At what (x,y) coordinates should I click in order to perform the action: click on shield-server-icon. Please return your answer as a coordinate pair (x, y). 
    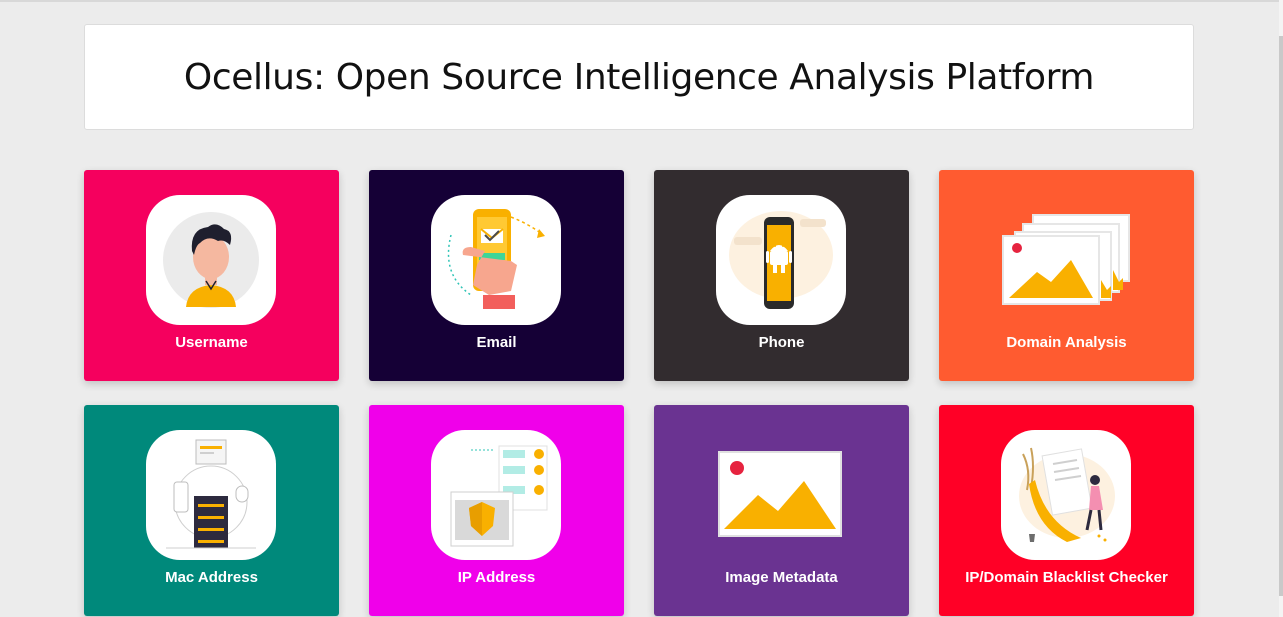
    Looking at the image, I should click on (496, 495).